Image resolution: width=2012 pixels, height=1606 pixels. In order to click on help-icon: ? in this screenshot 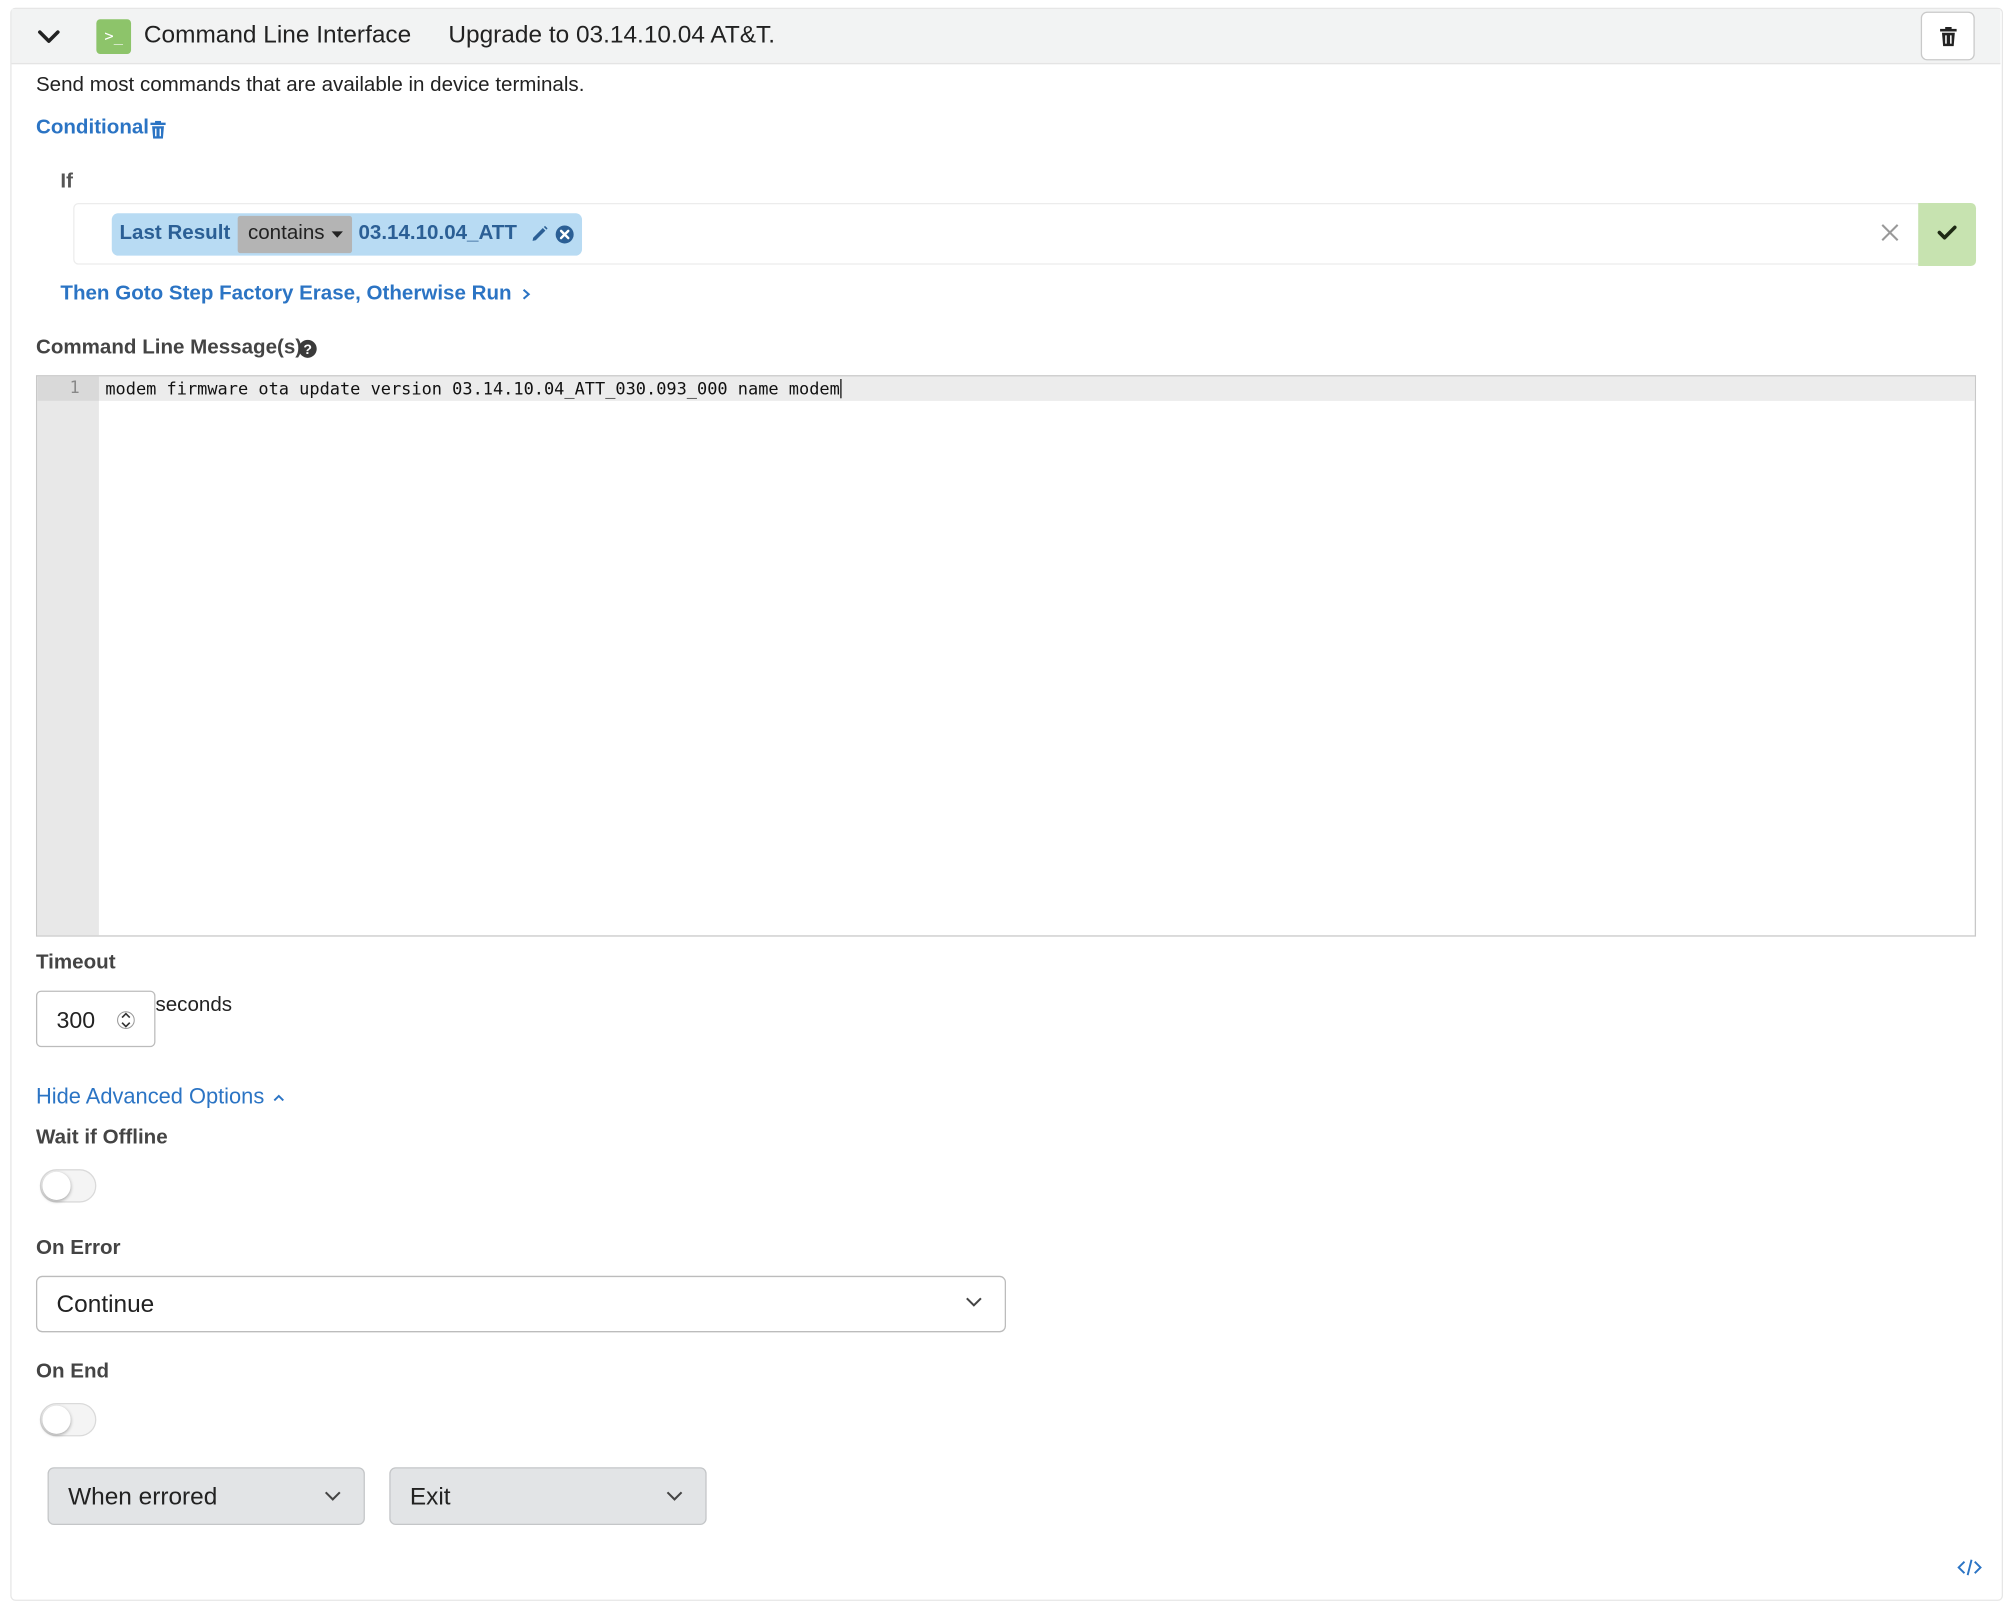, I will do `click(307, 352)`.